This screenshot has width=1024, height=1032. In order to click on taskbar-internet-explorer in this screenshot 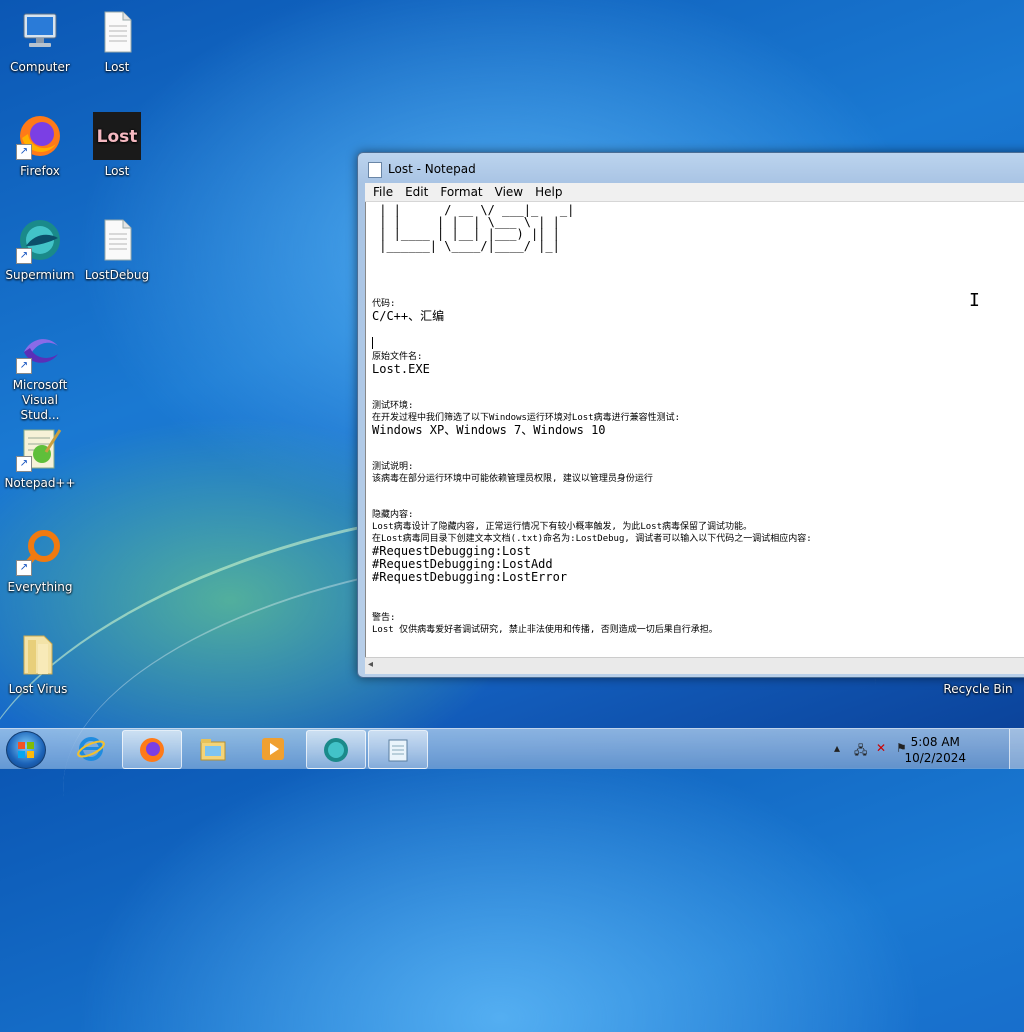, I will do `click(91, 748)`.